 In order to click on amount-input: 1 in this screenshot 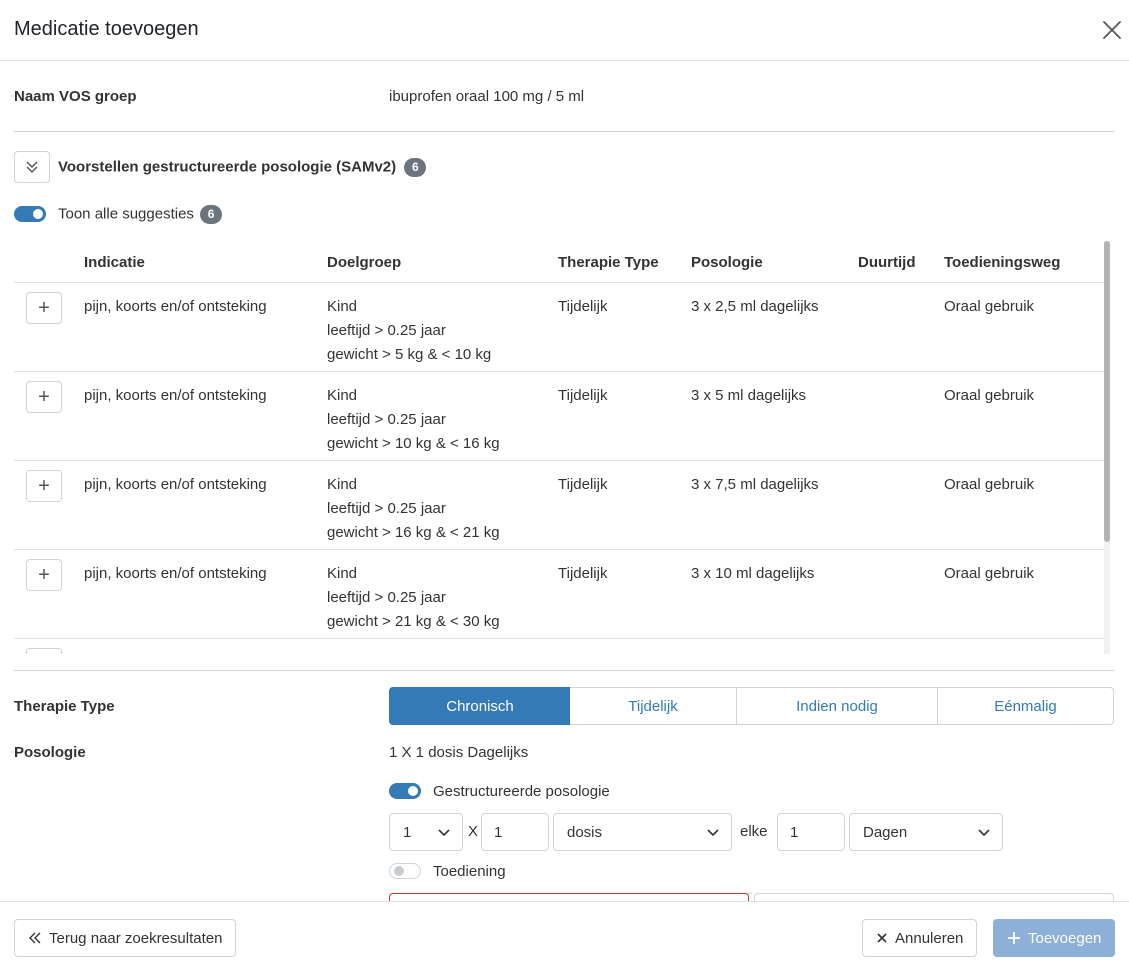, I will do `click(515, 832)`.